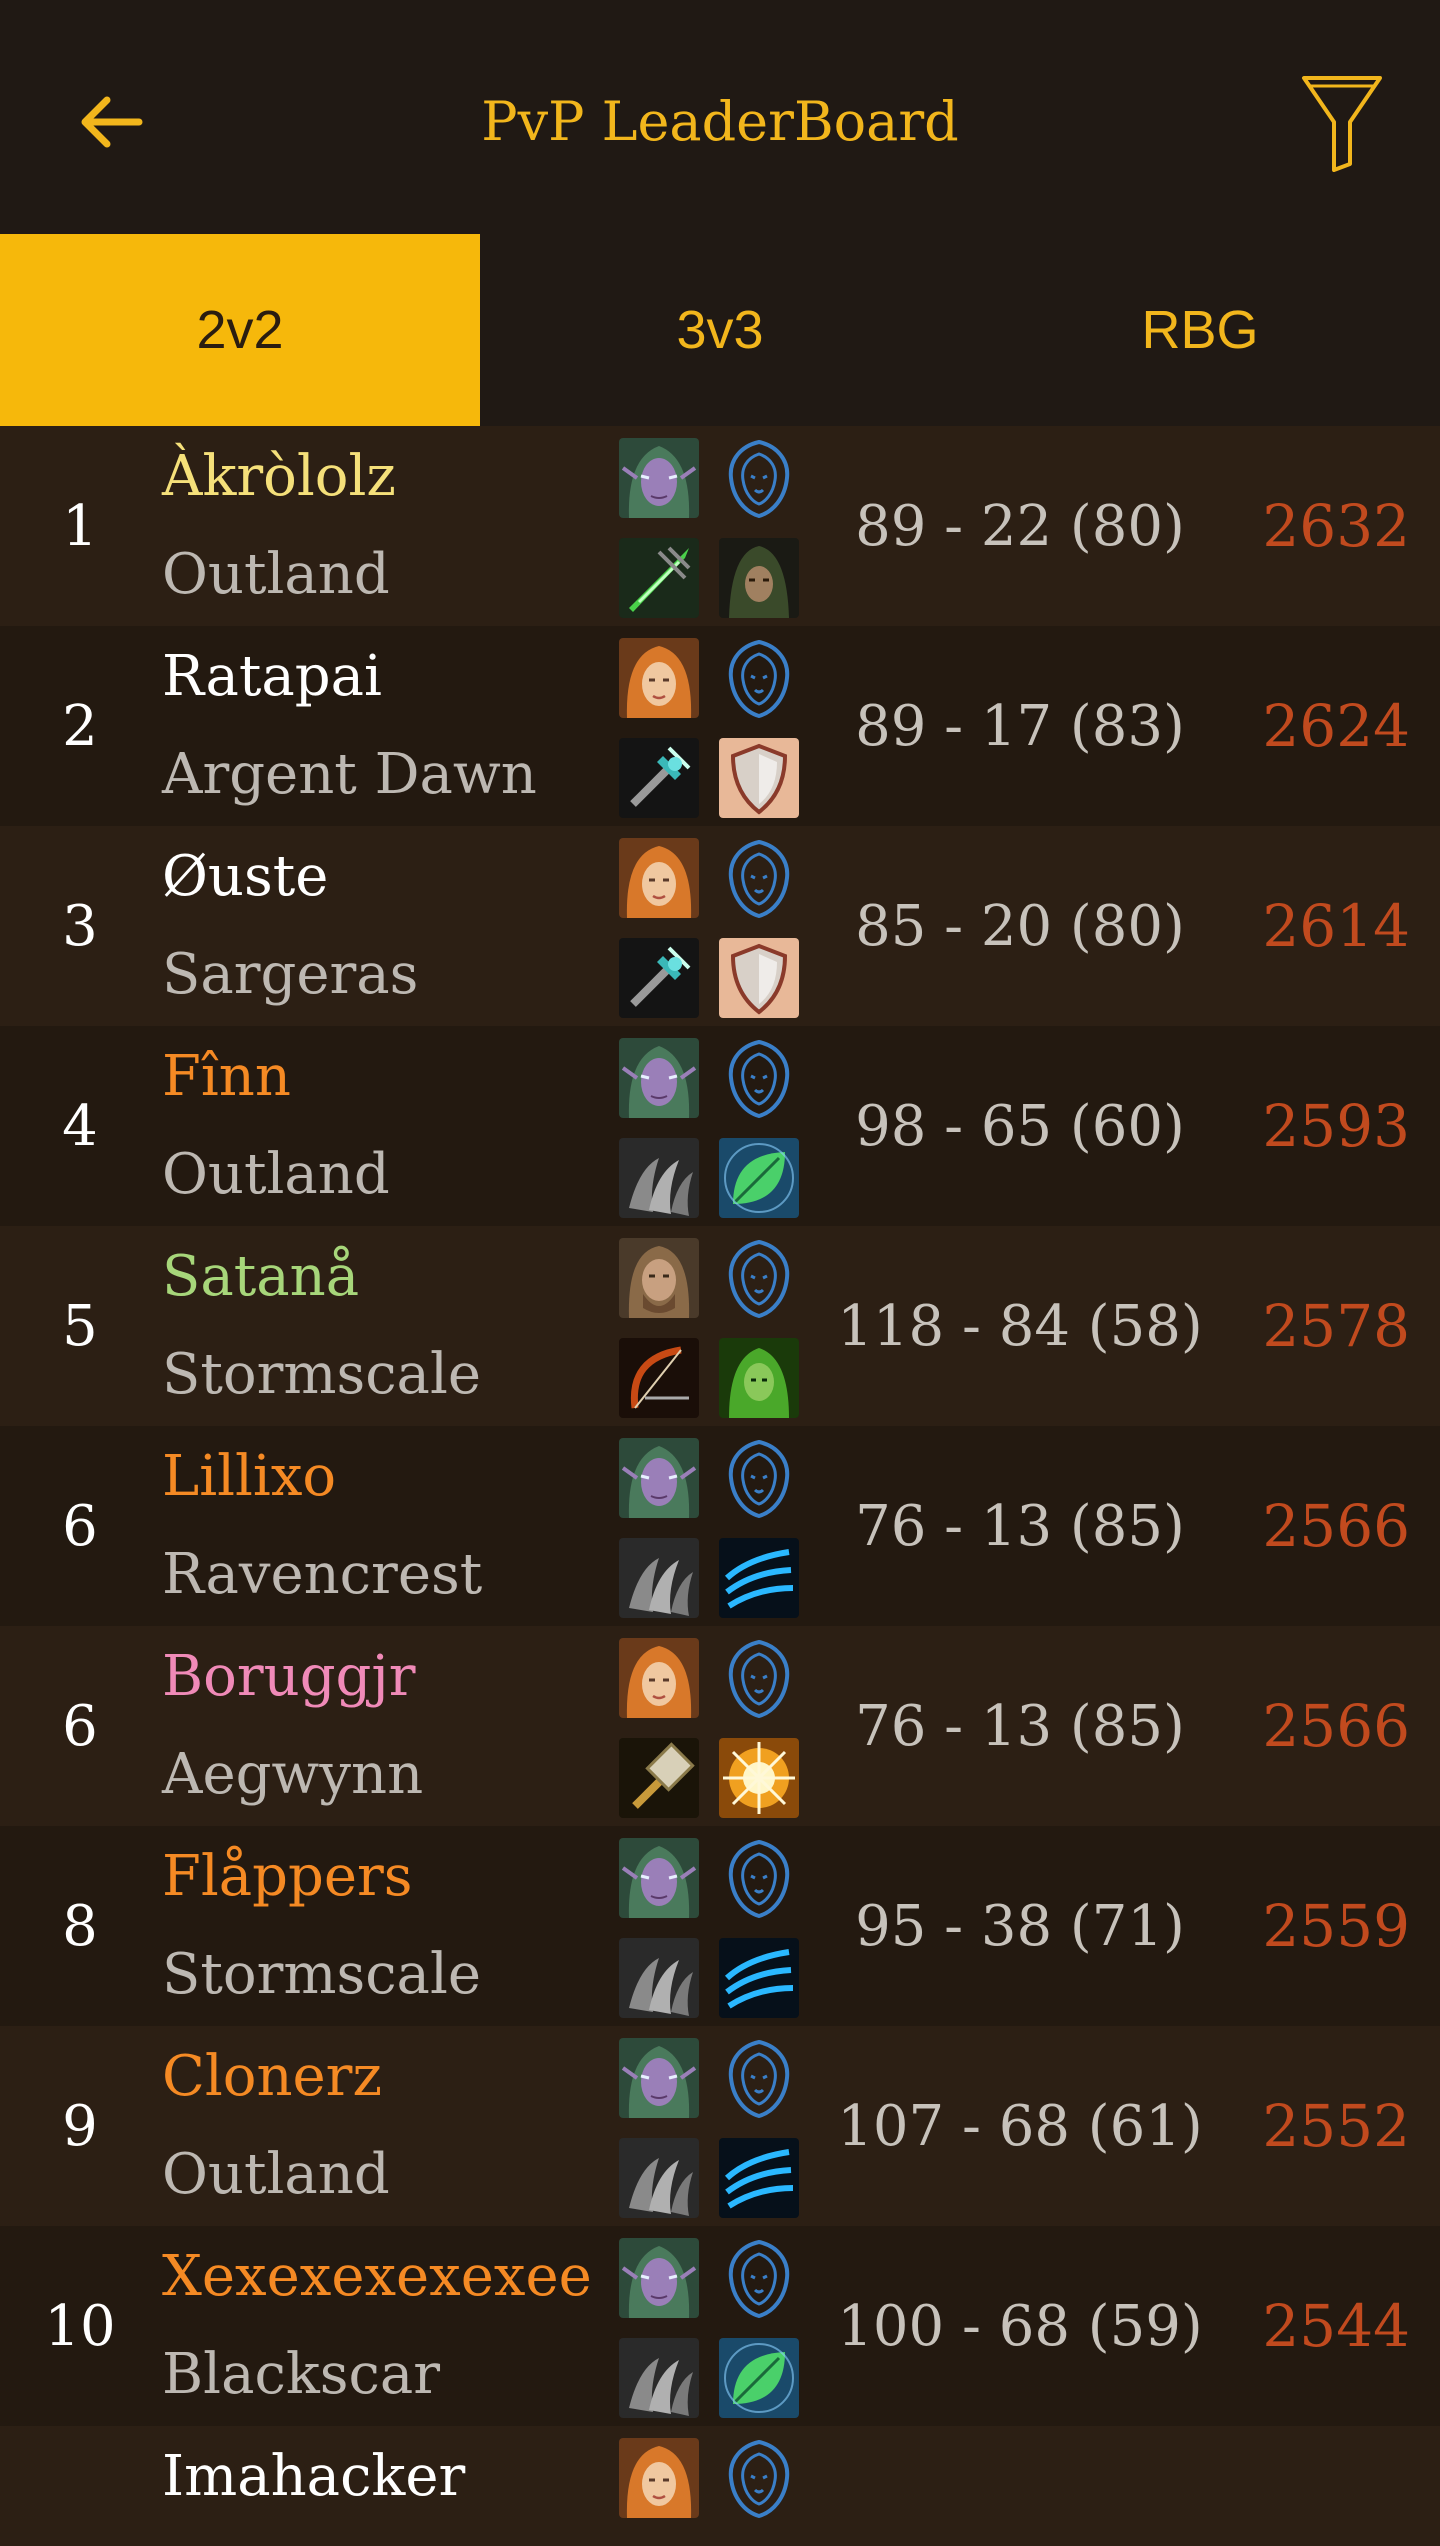  I want to click on win-loss-record: 95 - 38 (71), so click(1020, 1926).